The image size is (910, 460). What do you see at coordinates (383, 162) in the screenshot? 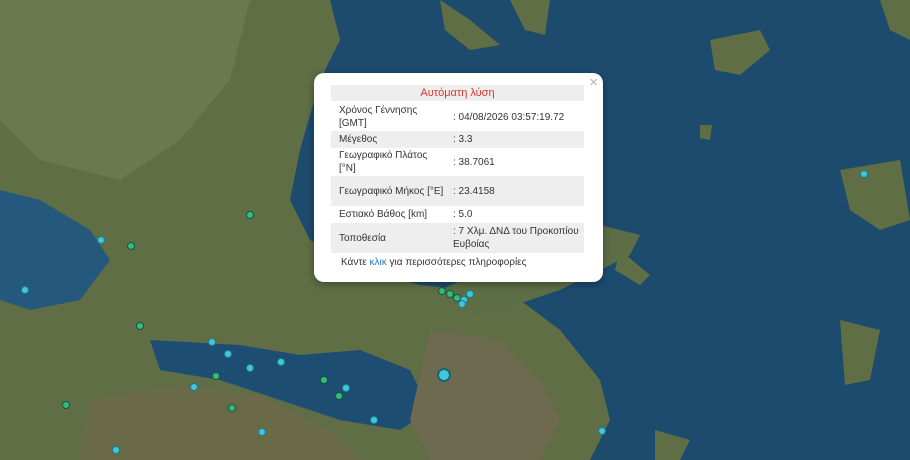
I see `row-label: Γεωγραφικό Πλάτος [°N]` at bounding box center [383, 162].